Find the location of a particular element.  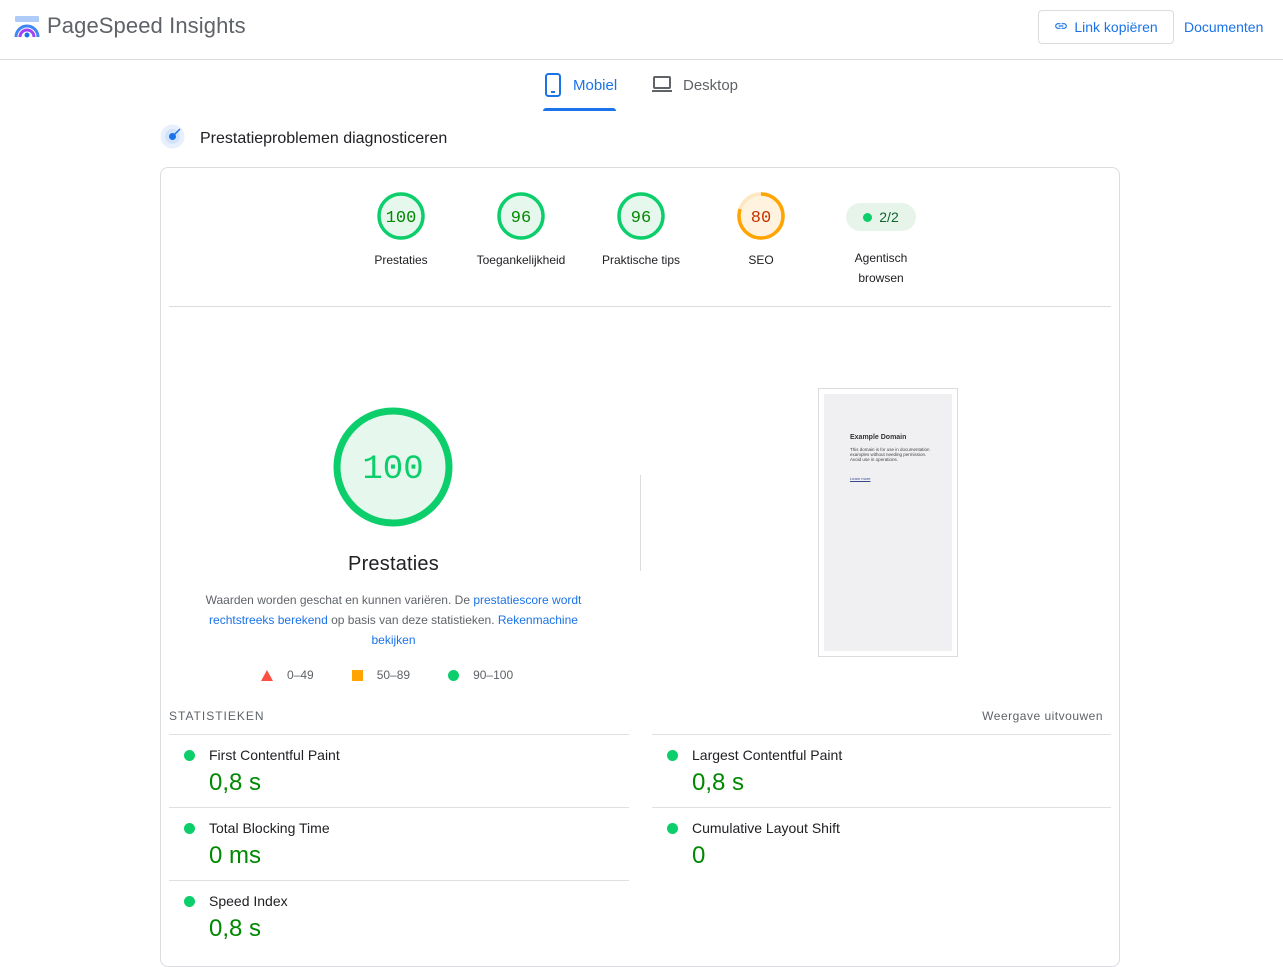

metric-name: Cumulative Layout Shift is located at coordinates (766, 828).